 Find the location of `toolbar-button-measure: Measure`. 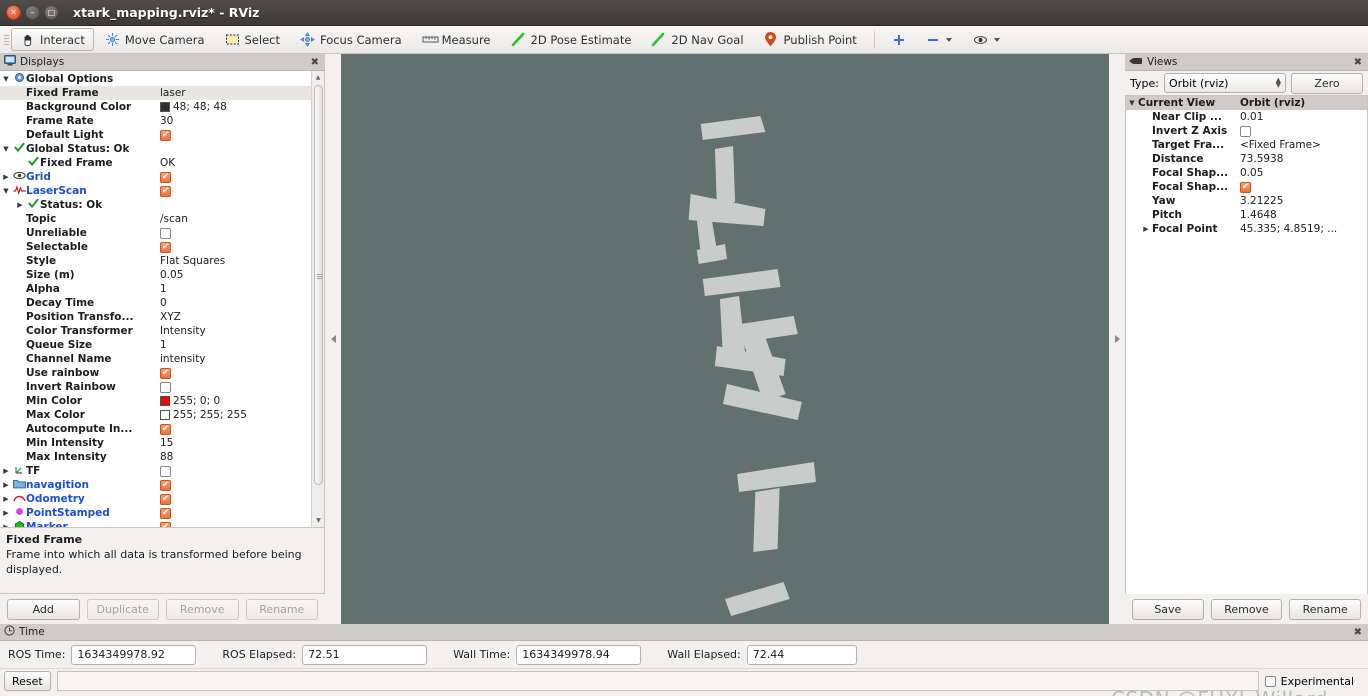

toolbar-button-measure: Measure is located at coordinates (456, 39).